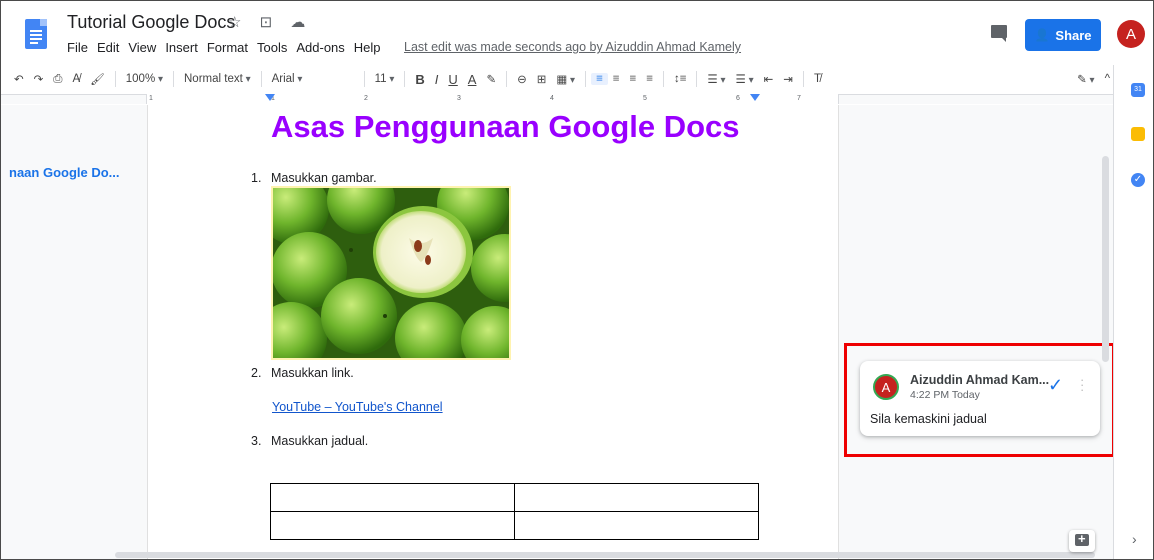 The height and width of the screenshot is (560, 1154). Describe the element at coordinates (1131, 34) in the screenshot. I see `account-avatar: A` at that location.